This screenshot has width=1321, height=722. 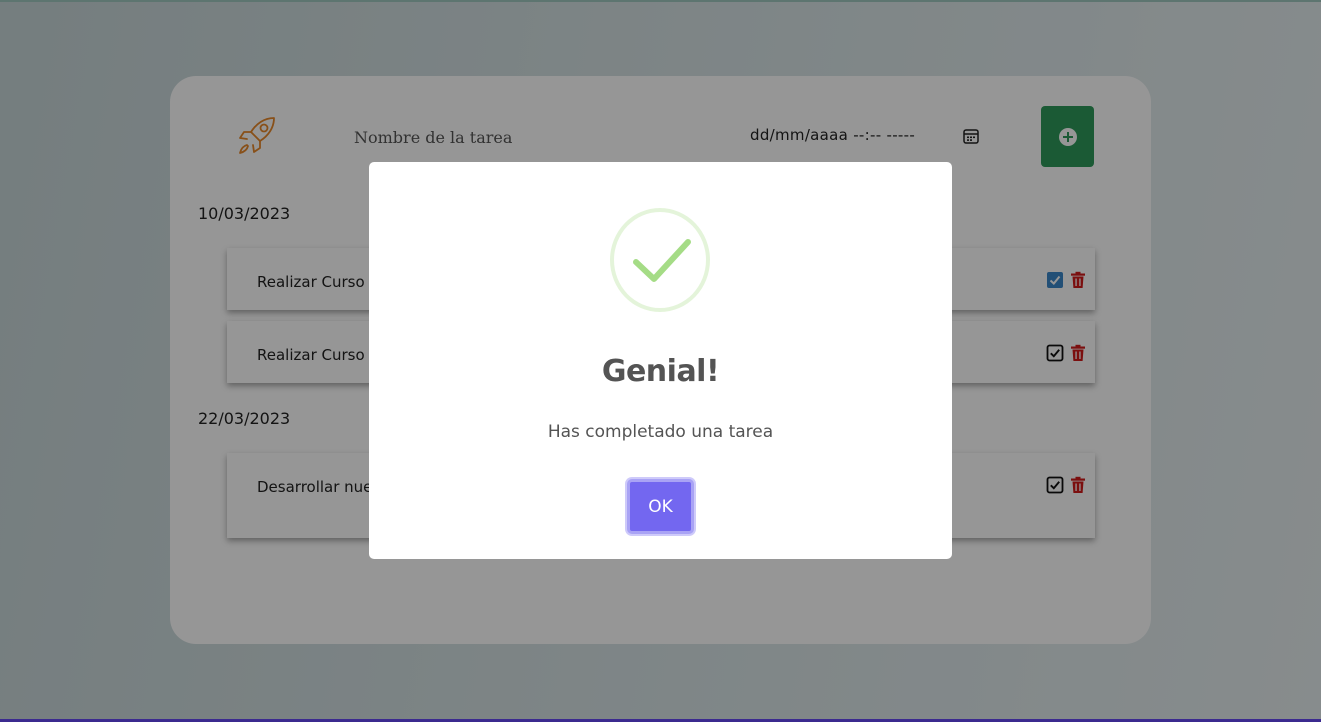 I want to click on ok-button: OK, so click(x=660, y=506).